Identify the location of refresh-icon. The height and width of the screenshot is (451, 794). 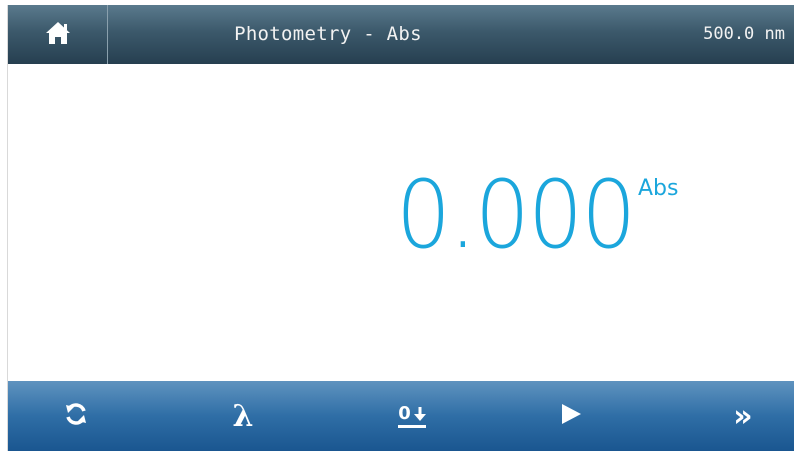
(76, 416).